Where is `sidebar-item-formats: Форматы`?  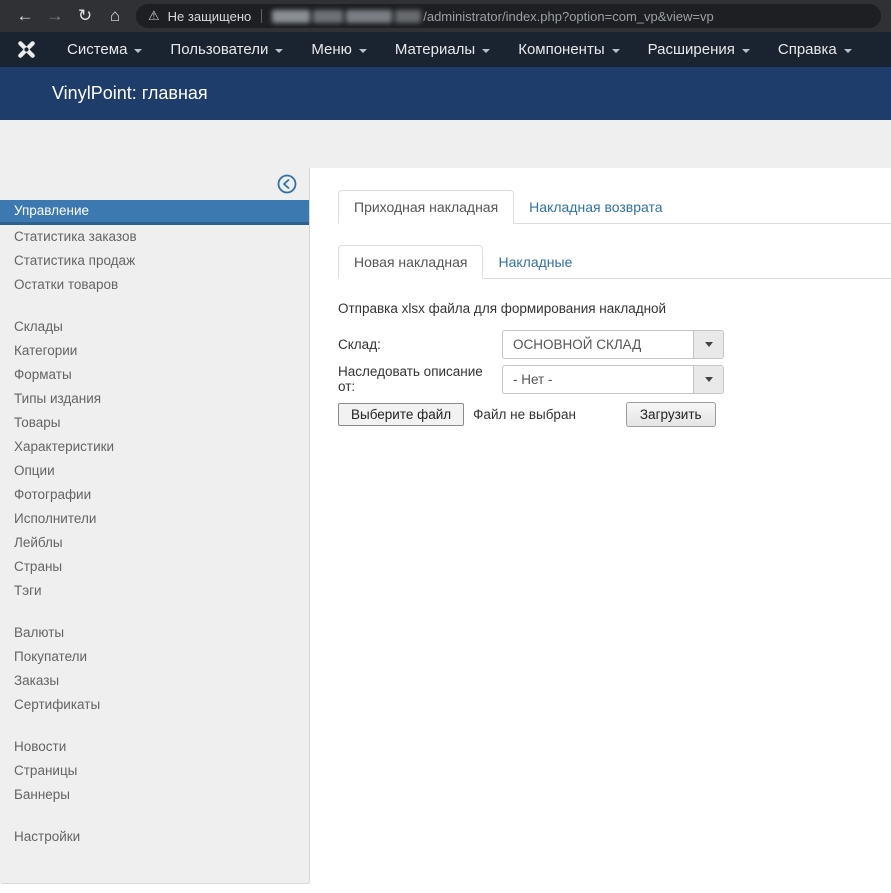
sidebar-item-formats: Форматы is located at coordinates (154, 375).